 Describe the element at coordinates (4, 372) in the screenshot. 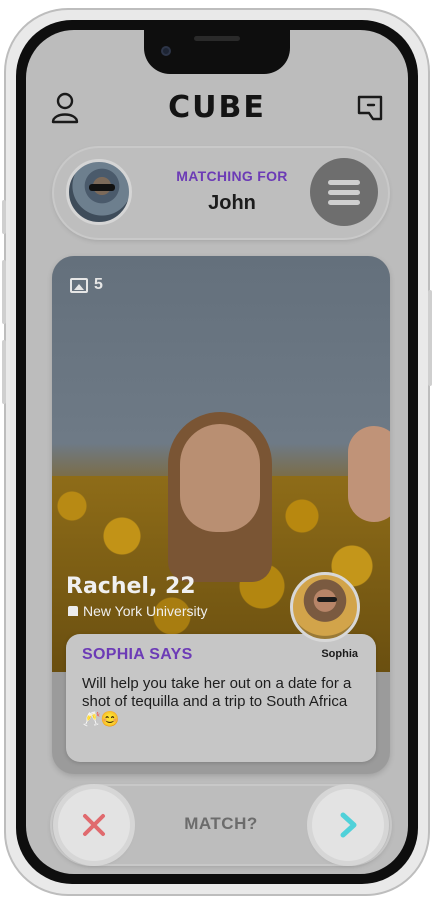

I see `volume-down-button` at that location.